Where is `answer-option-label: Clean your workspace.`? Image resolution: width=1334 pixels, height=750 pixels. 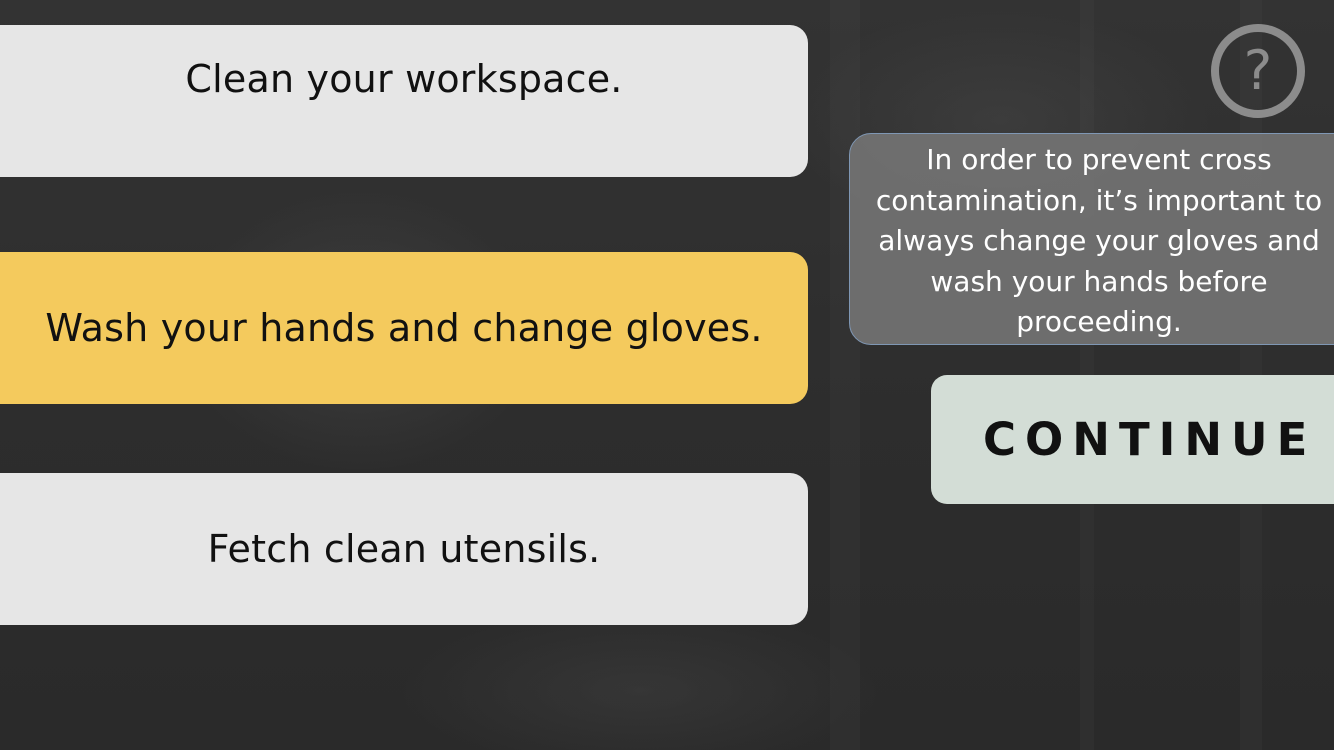 answer-option-label: Clean your workspace. is located at coordinates (404, 79).